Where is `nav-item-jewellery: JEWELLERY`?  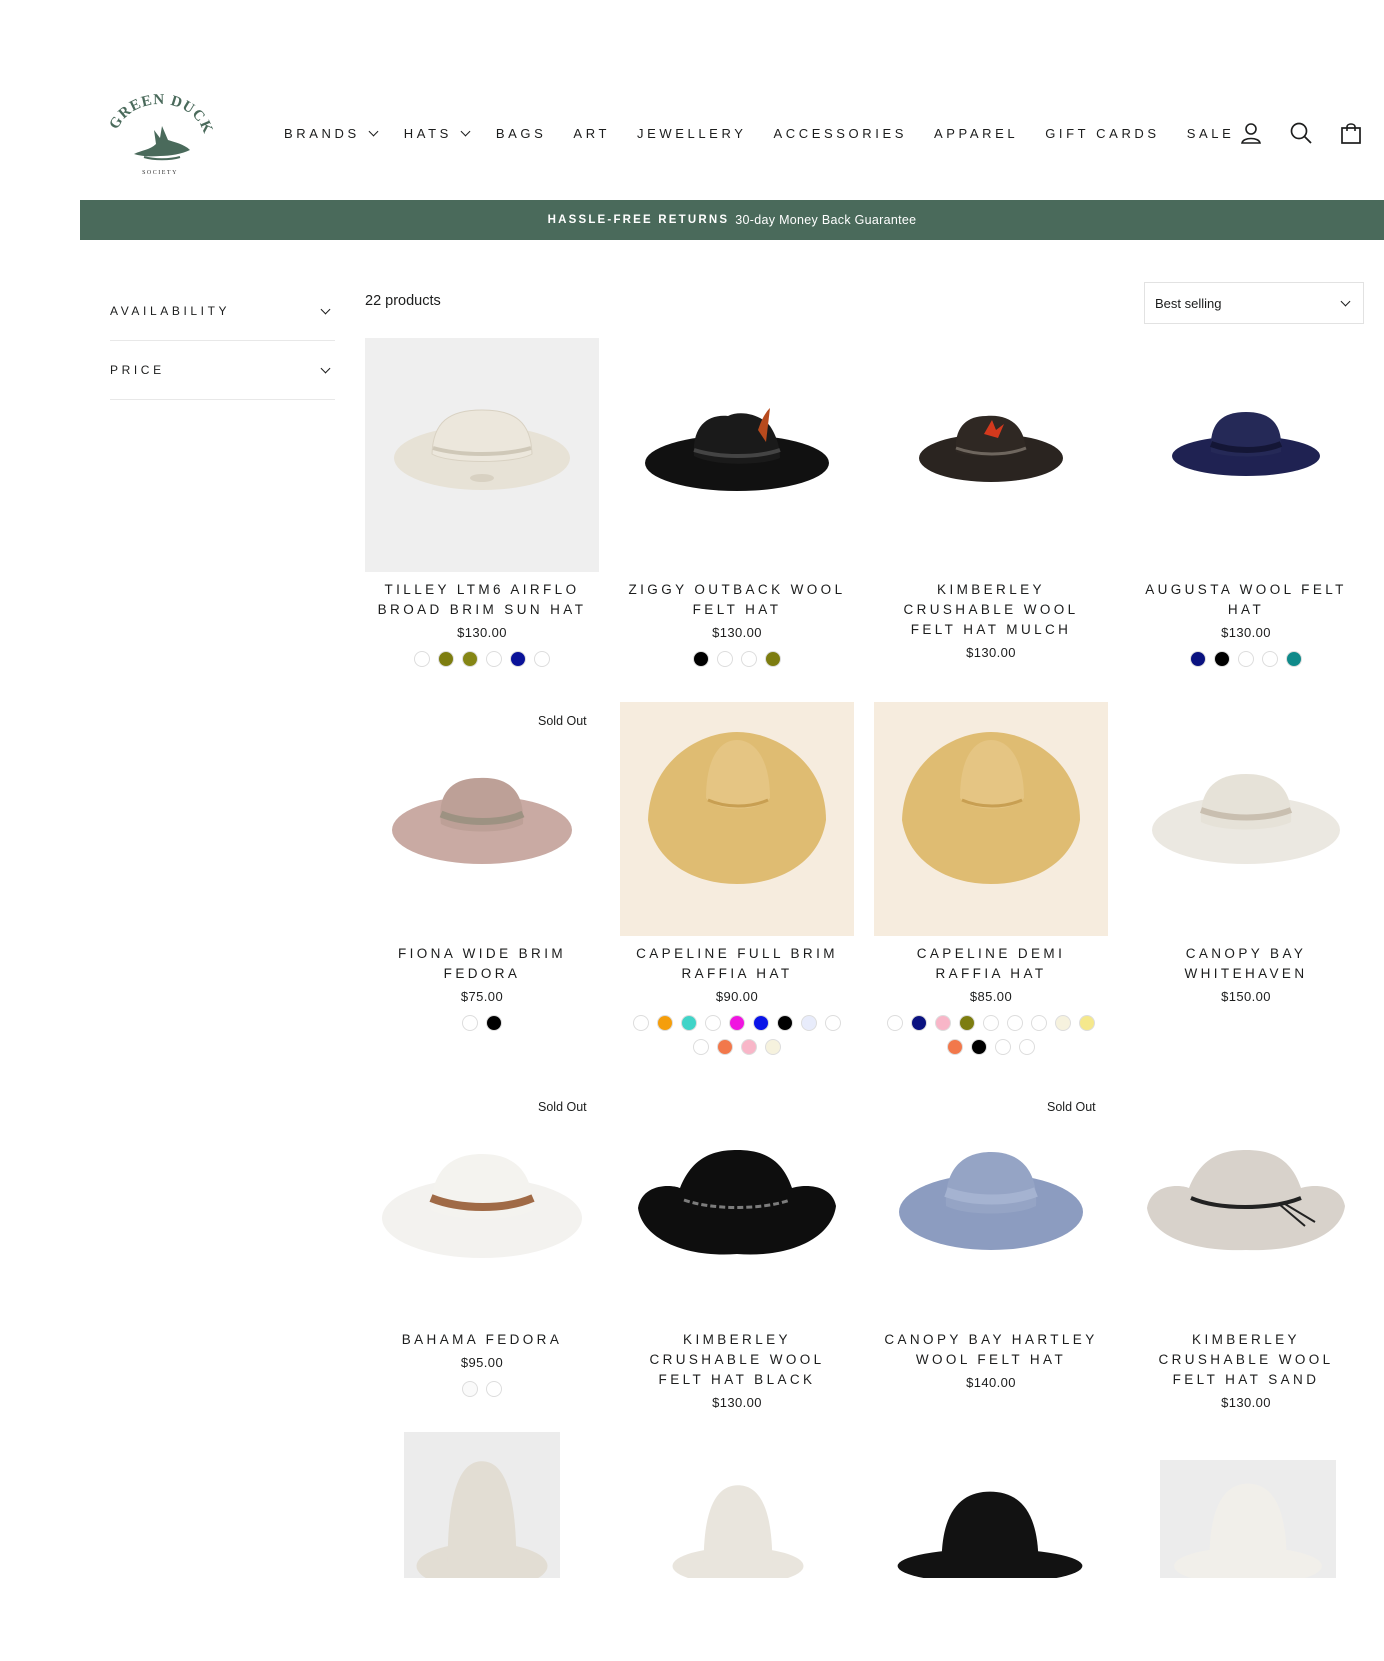
nav-item-jewellery: JEWELLERY is located at coordinates (691, 133).